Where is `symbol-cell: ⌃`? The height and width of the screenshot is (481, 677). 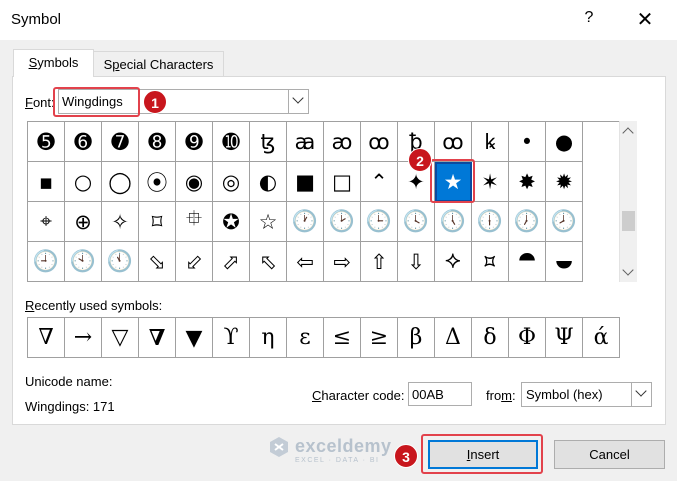 symbol-cell: ⌃ is located at coordinates (379, 182).